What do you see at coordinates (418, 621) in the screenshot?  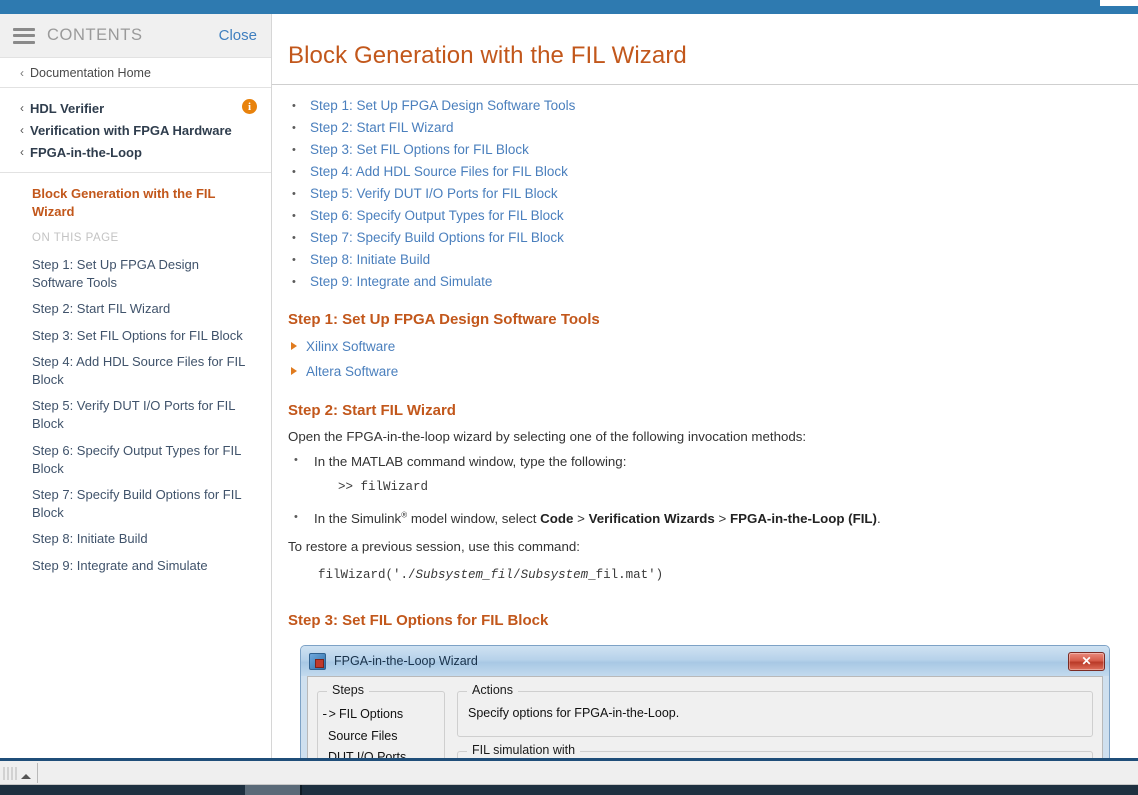 I see `heading-step-3: Step 3: Set FIL Options for FIL Block` at bounding box center [418, 621].